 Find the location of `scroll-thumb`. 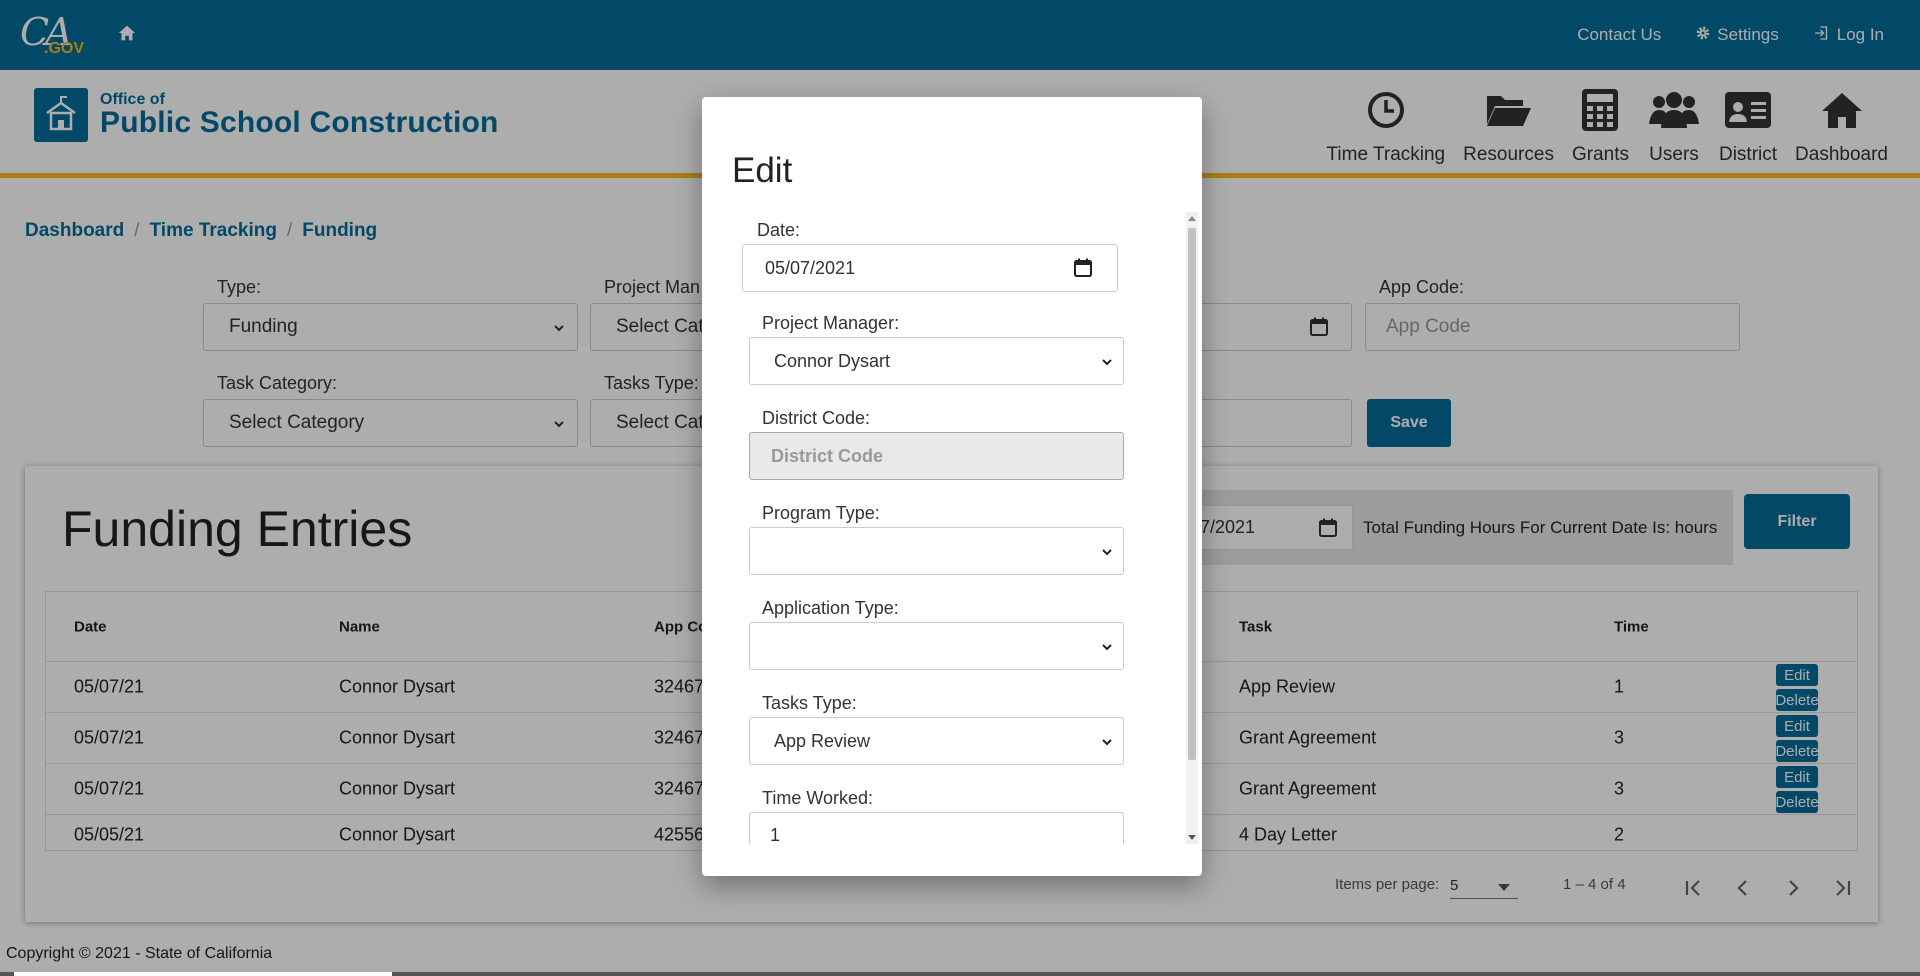

scroll-thumb is located at coordinates (1192, 494).